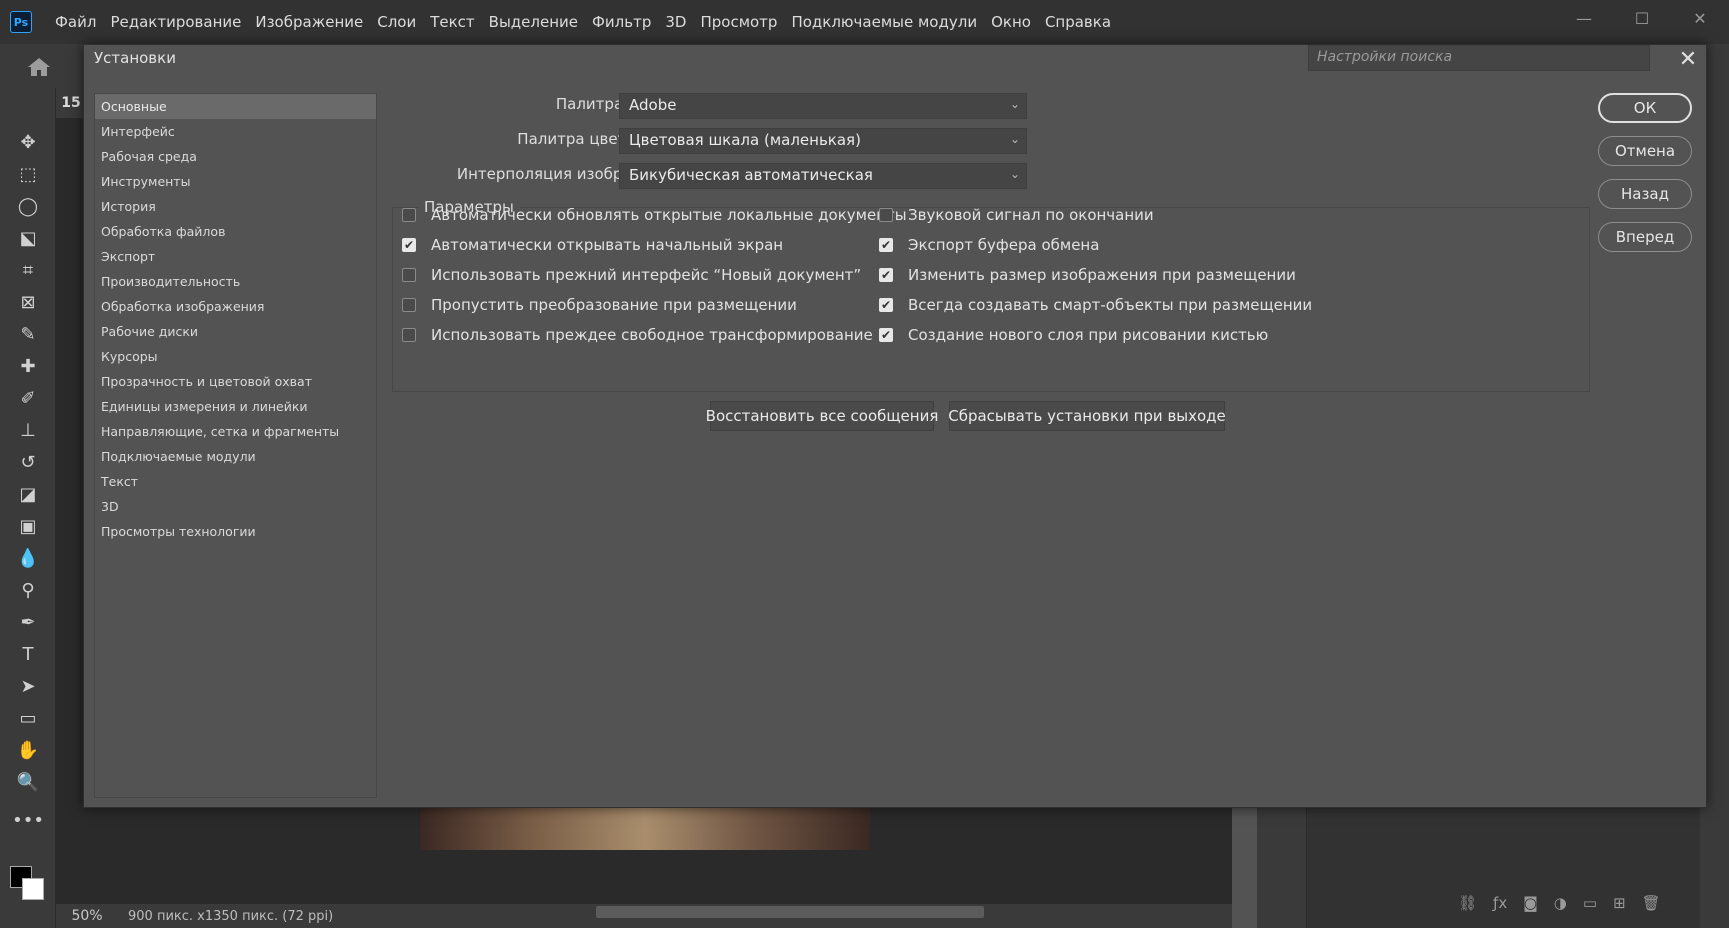 The width and height of the screenshot is (1729, 928). What do you see at coordinates (75, 22) in the screenshot?
I see `menu-item: Файл` at bounding box center [75, 22].